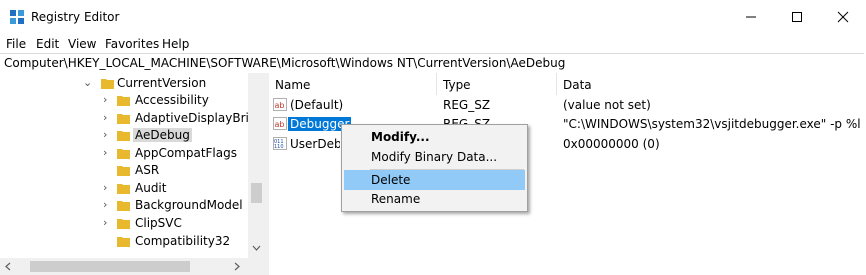 The image size is (866, 275). I want to click on tree-item-label: BackgroundModel, so click(189, 205).